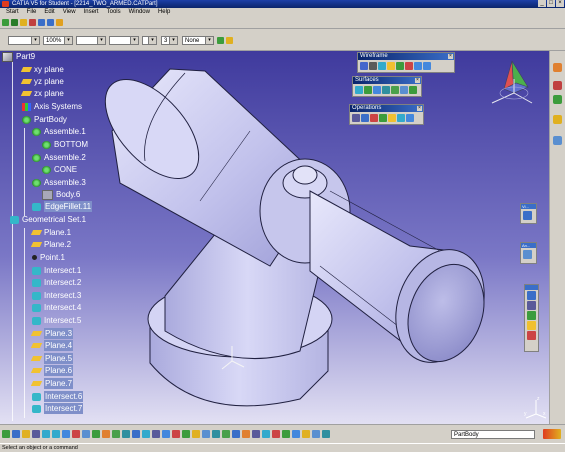 This screenshot has width=565, height=452. Describe the element at coordinates (527, 215) in the screenshot. I see `view-icon` at that location.